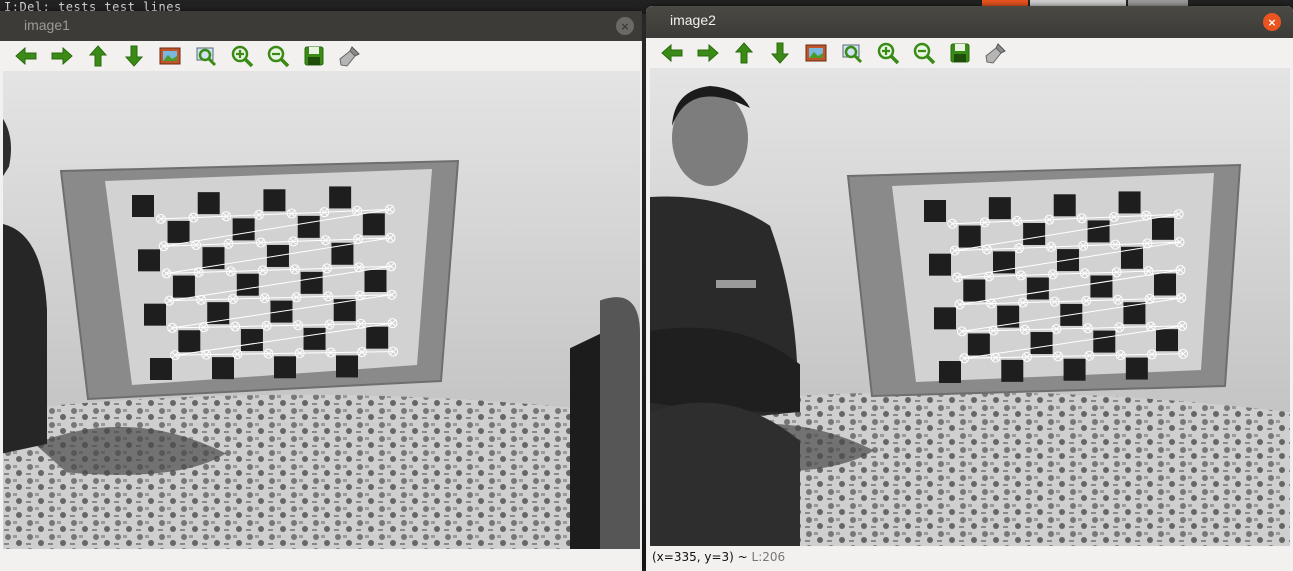  What do you see at coordinates (768, 557) in the screenshot?
I see `image2-status-level: L:206` at bounding box center [768, 557].